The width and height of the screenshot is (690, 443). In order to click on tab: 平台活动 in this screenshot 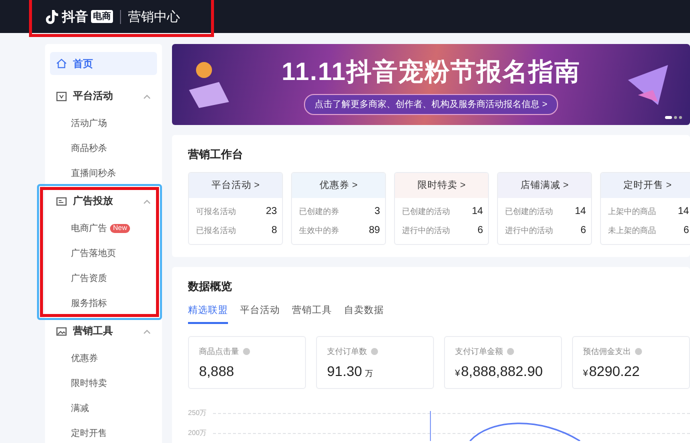, I will do `click(260, 314)`.